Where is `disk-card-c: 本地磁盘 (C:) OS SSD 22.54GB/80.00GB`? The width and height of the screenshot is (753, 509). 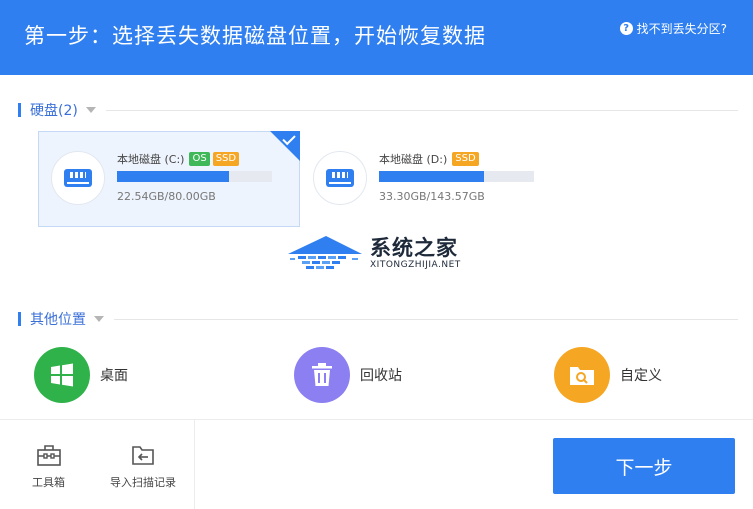
disk-card-c: 本地磁盘 (C:) OS SSD 22.54GB/80.00GB is located at coordinates (169, 179).